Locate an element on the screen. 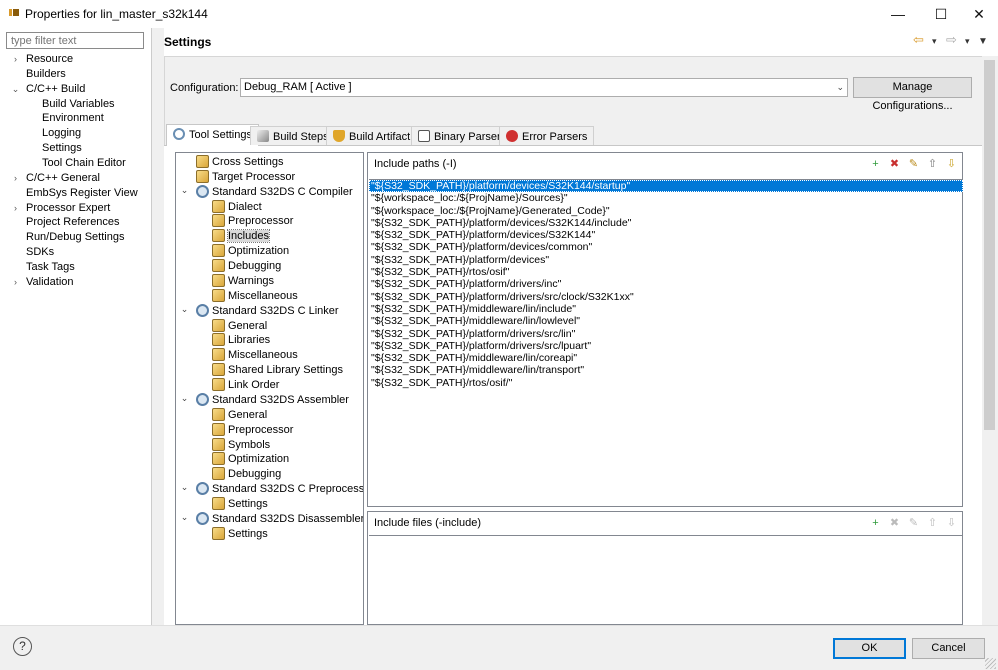 The height and width of the screenshot is (670, 998). include-files-list is located at coordinates (666, 580).